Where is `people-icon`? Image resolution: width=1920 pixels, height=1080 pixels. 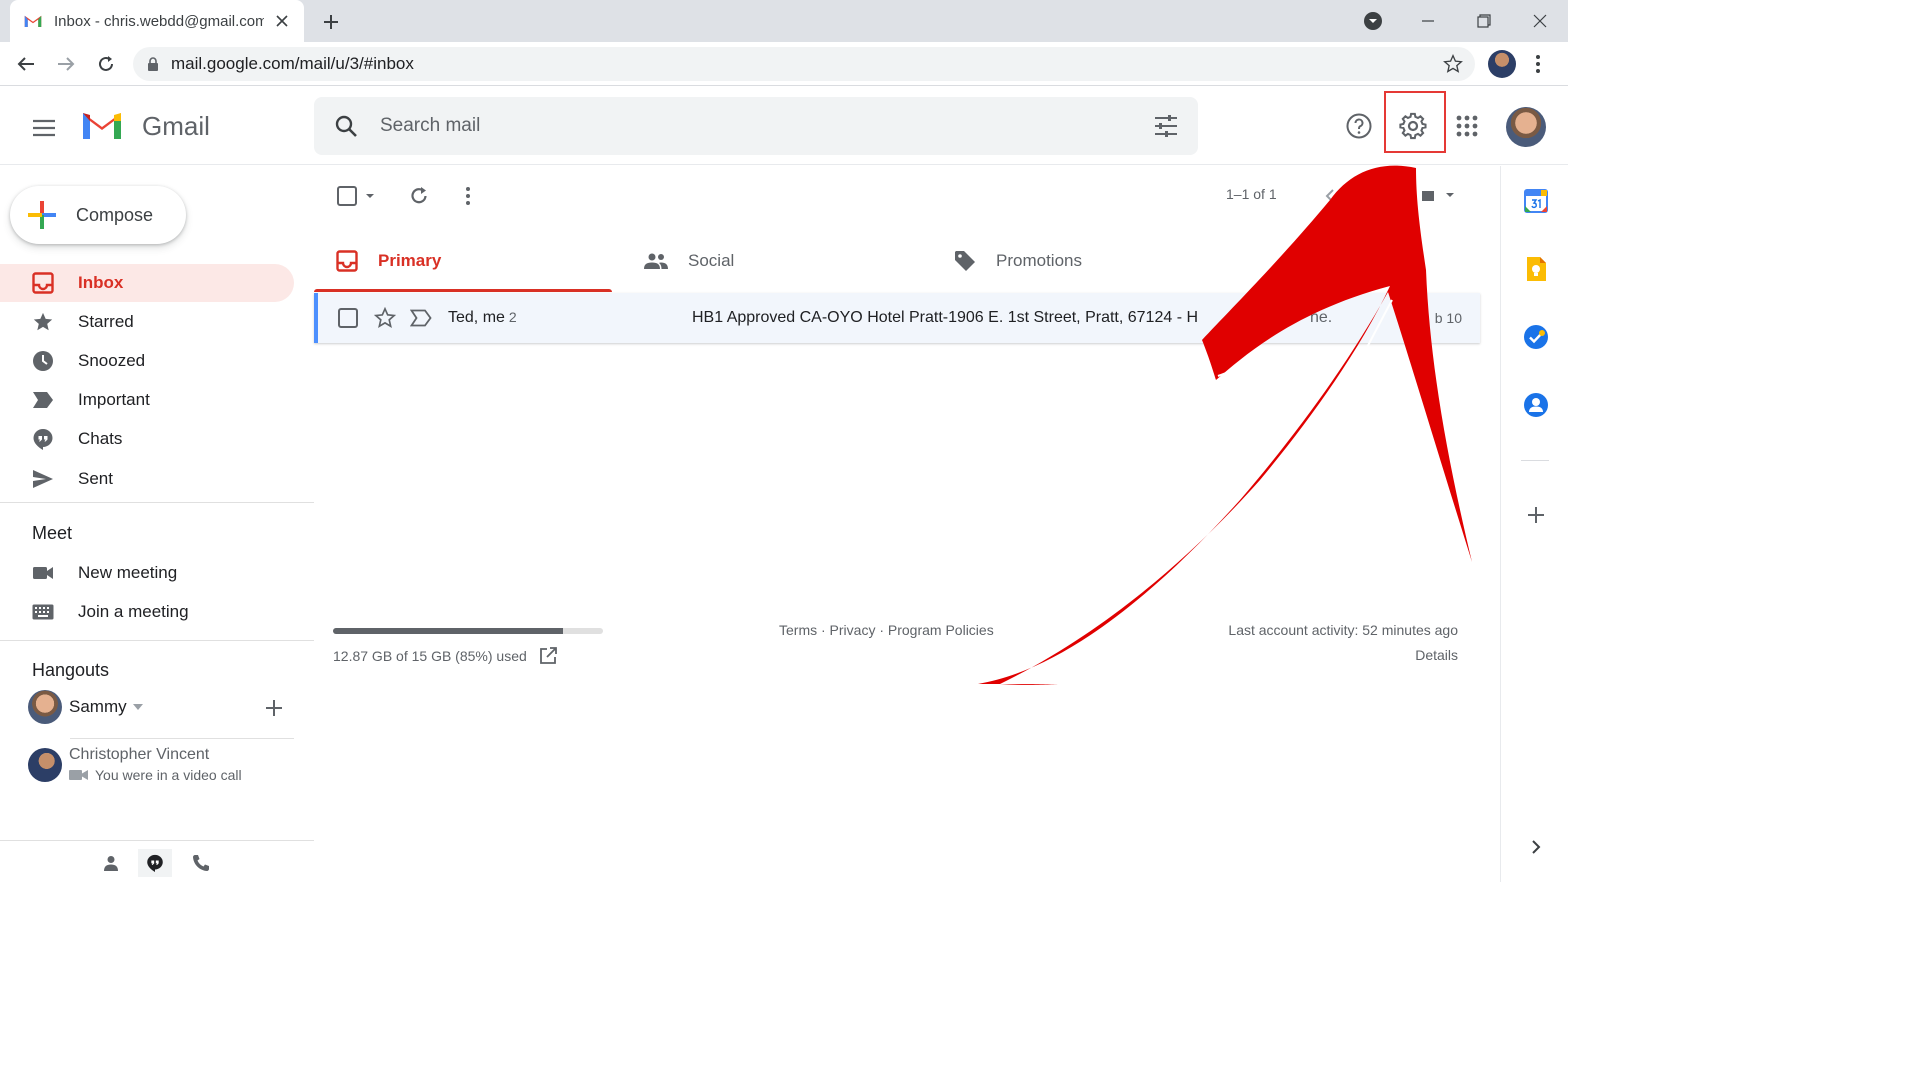
people-icon is located at coordinates (656, 261).